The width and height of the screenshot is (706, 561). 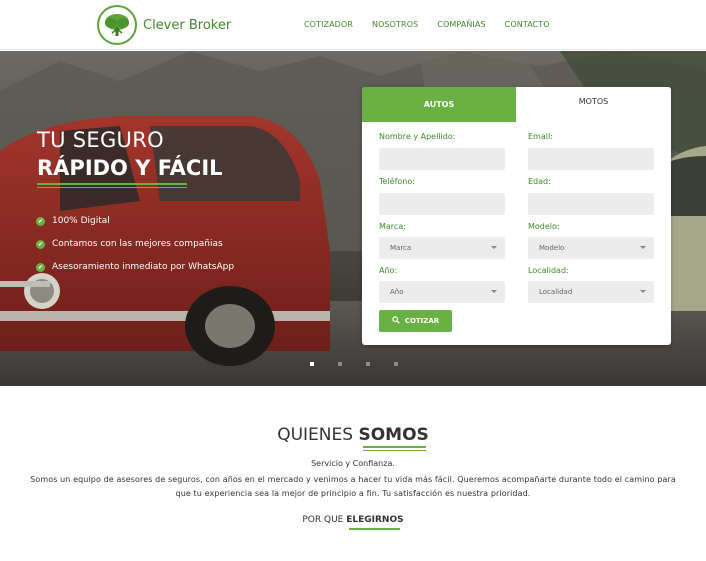 I want to click on about-title-underline, so click(x=394, y=447).